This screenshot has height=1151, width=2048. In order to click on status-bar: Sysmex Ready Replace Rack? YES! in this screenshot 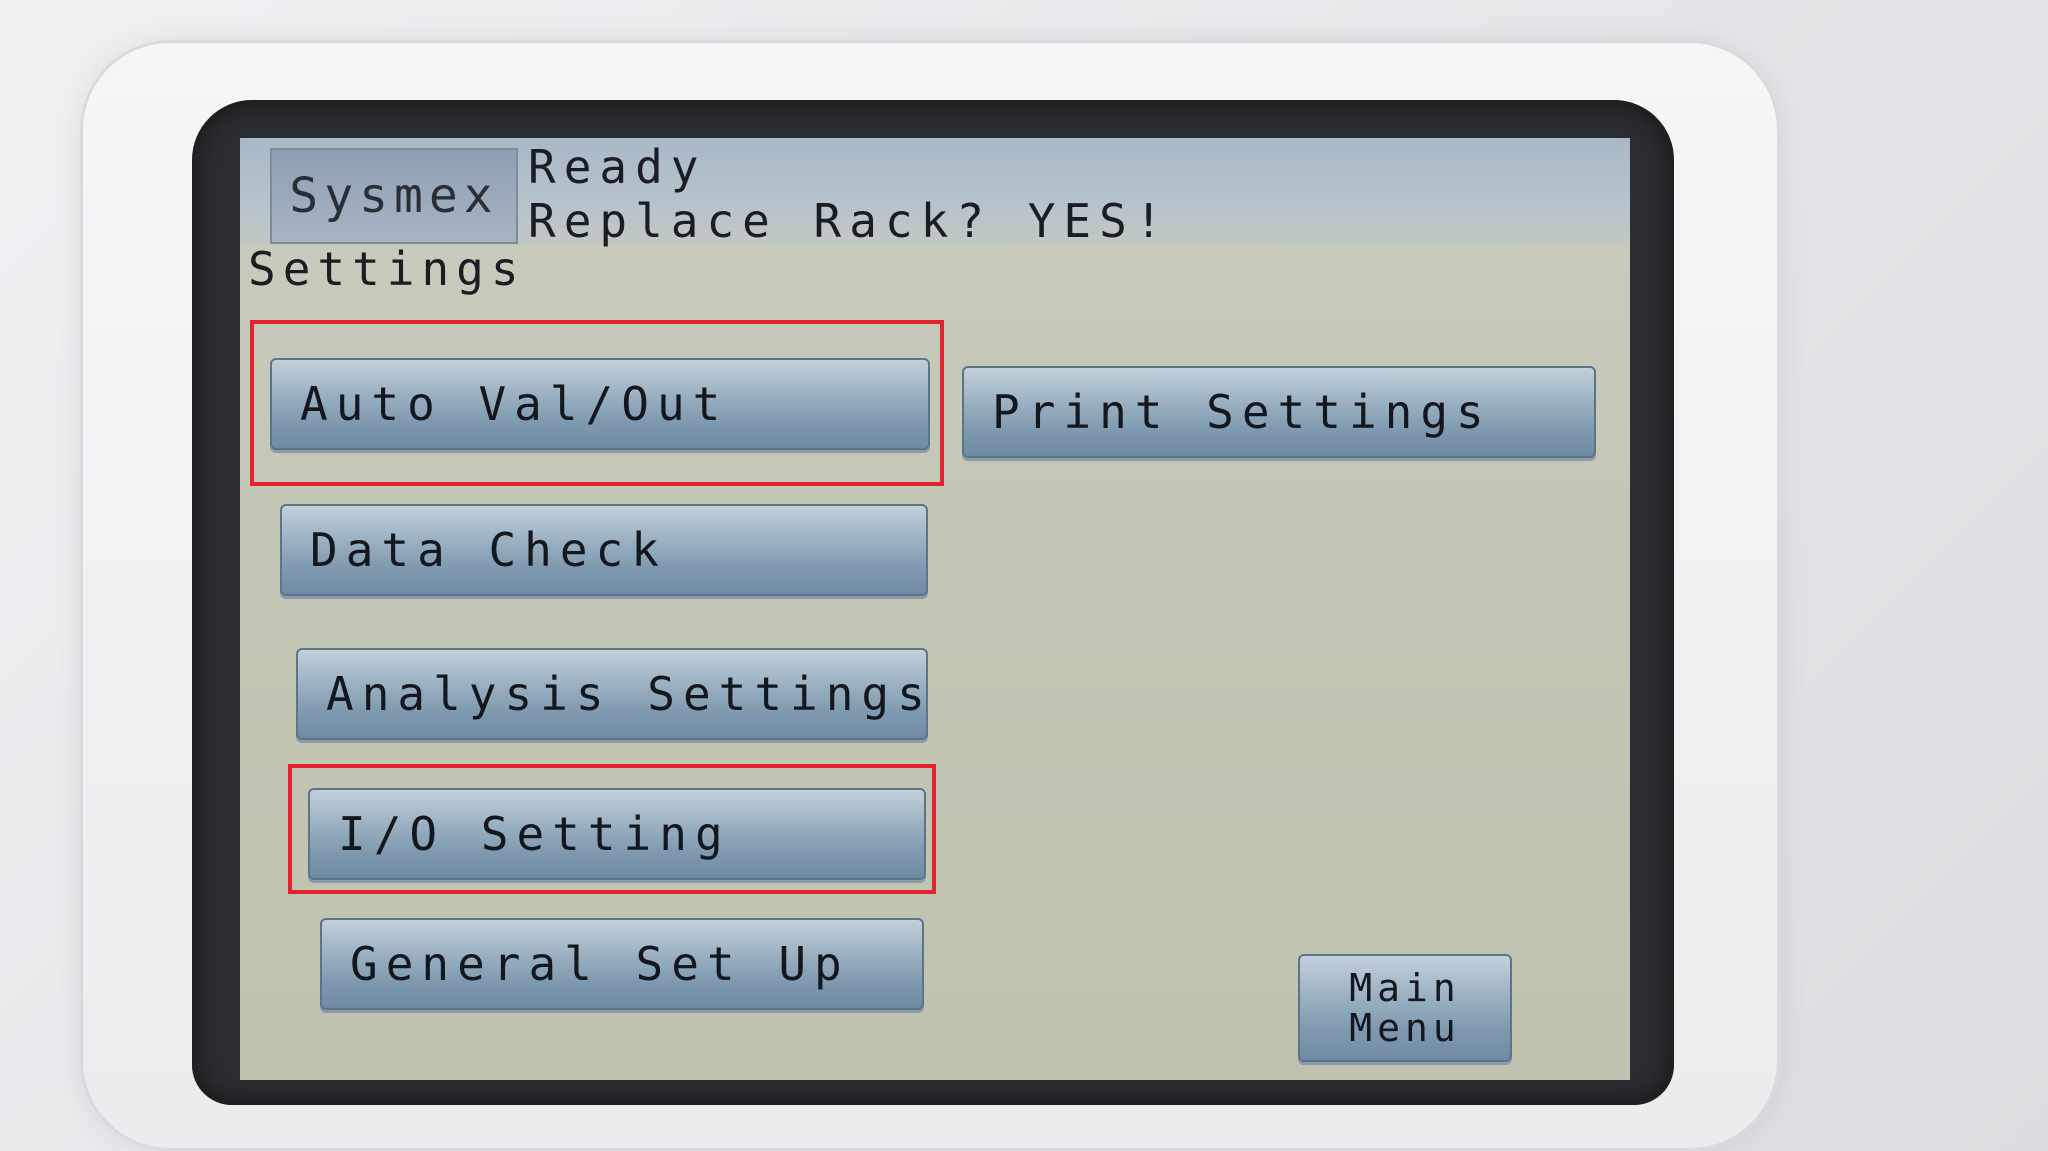, I will do `click(935, 193)`.